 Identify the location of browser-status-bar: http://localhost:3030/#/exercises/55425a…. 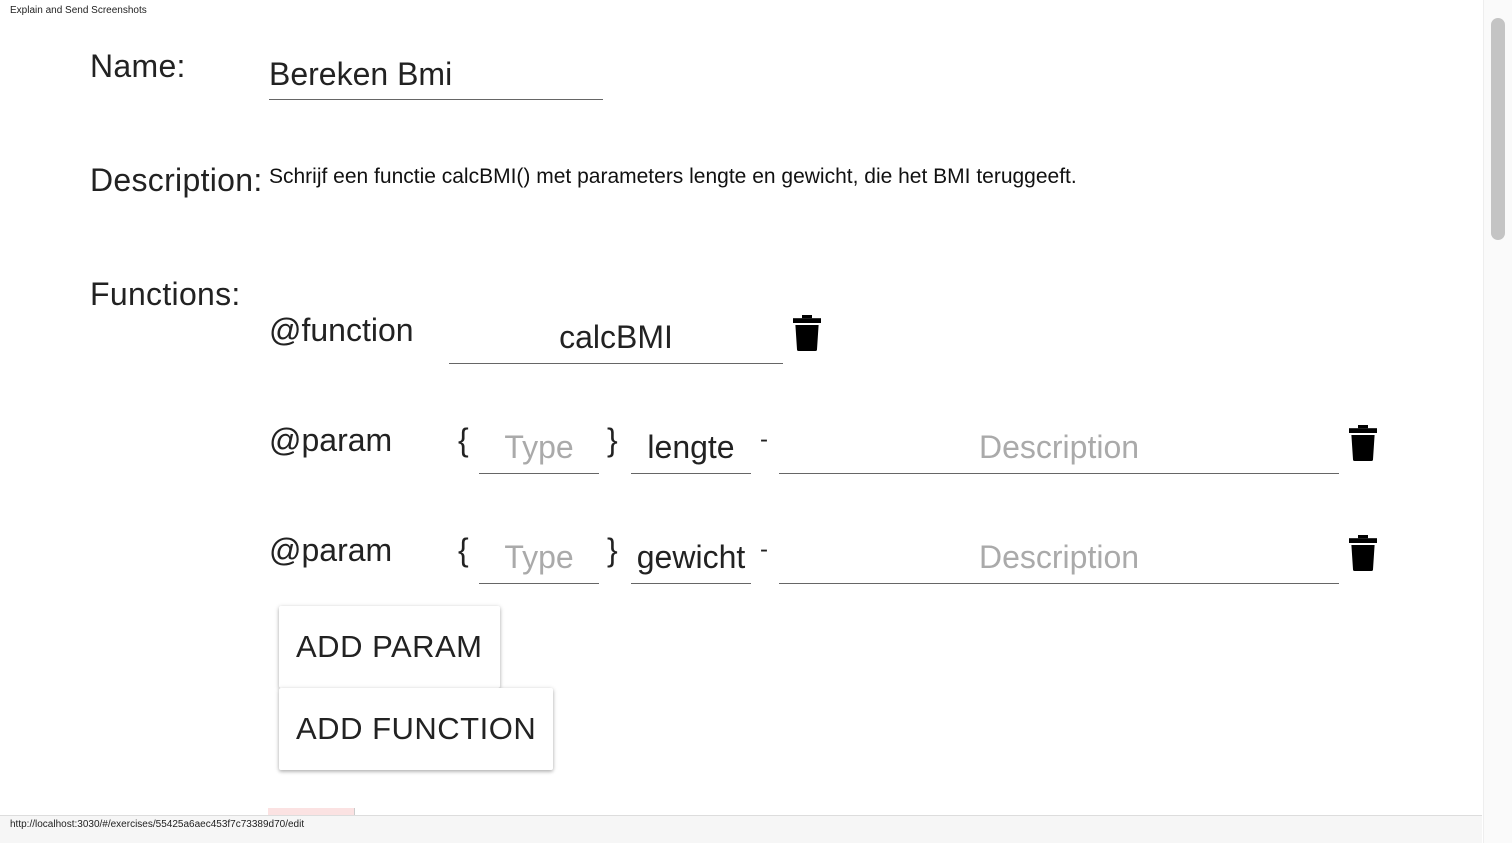
(741, 829).